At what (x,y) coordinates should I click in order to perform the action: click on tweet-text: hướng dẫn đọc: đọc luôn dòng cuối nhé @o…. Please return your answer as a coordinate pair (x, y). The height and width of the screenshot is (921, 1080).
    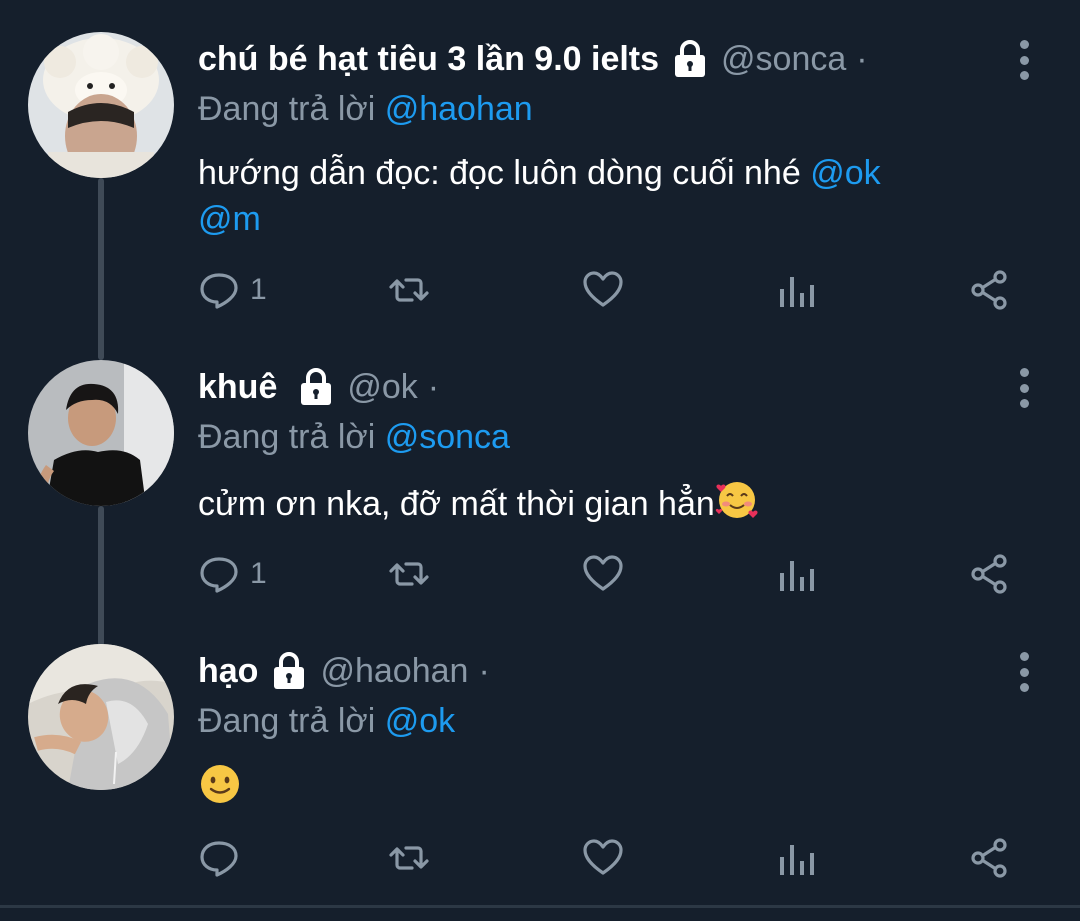
    Looking at the image, I should click on (599, 196).